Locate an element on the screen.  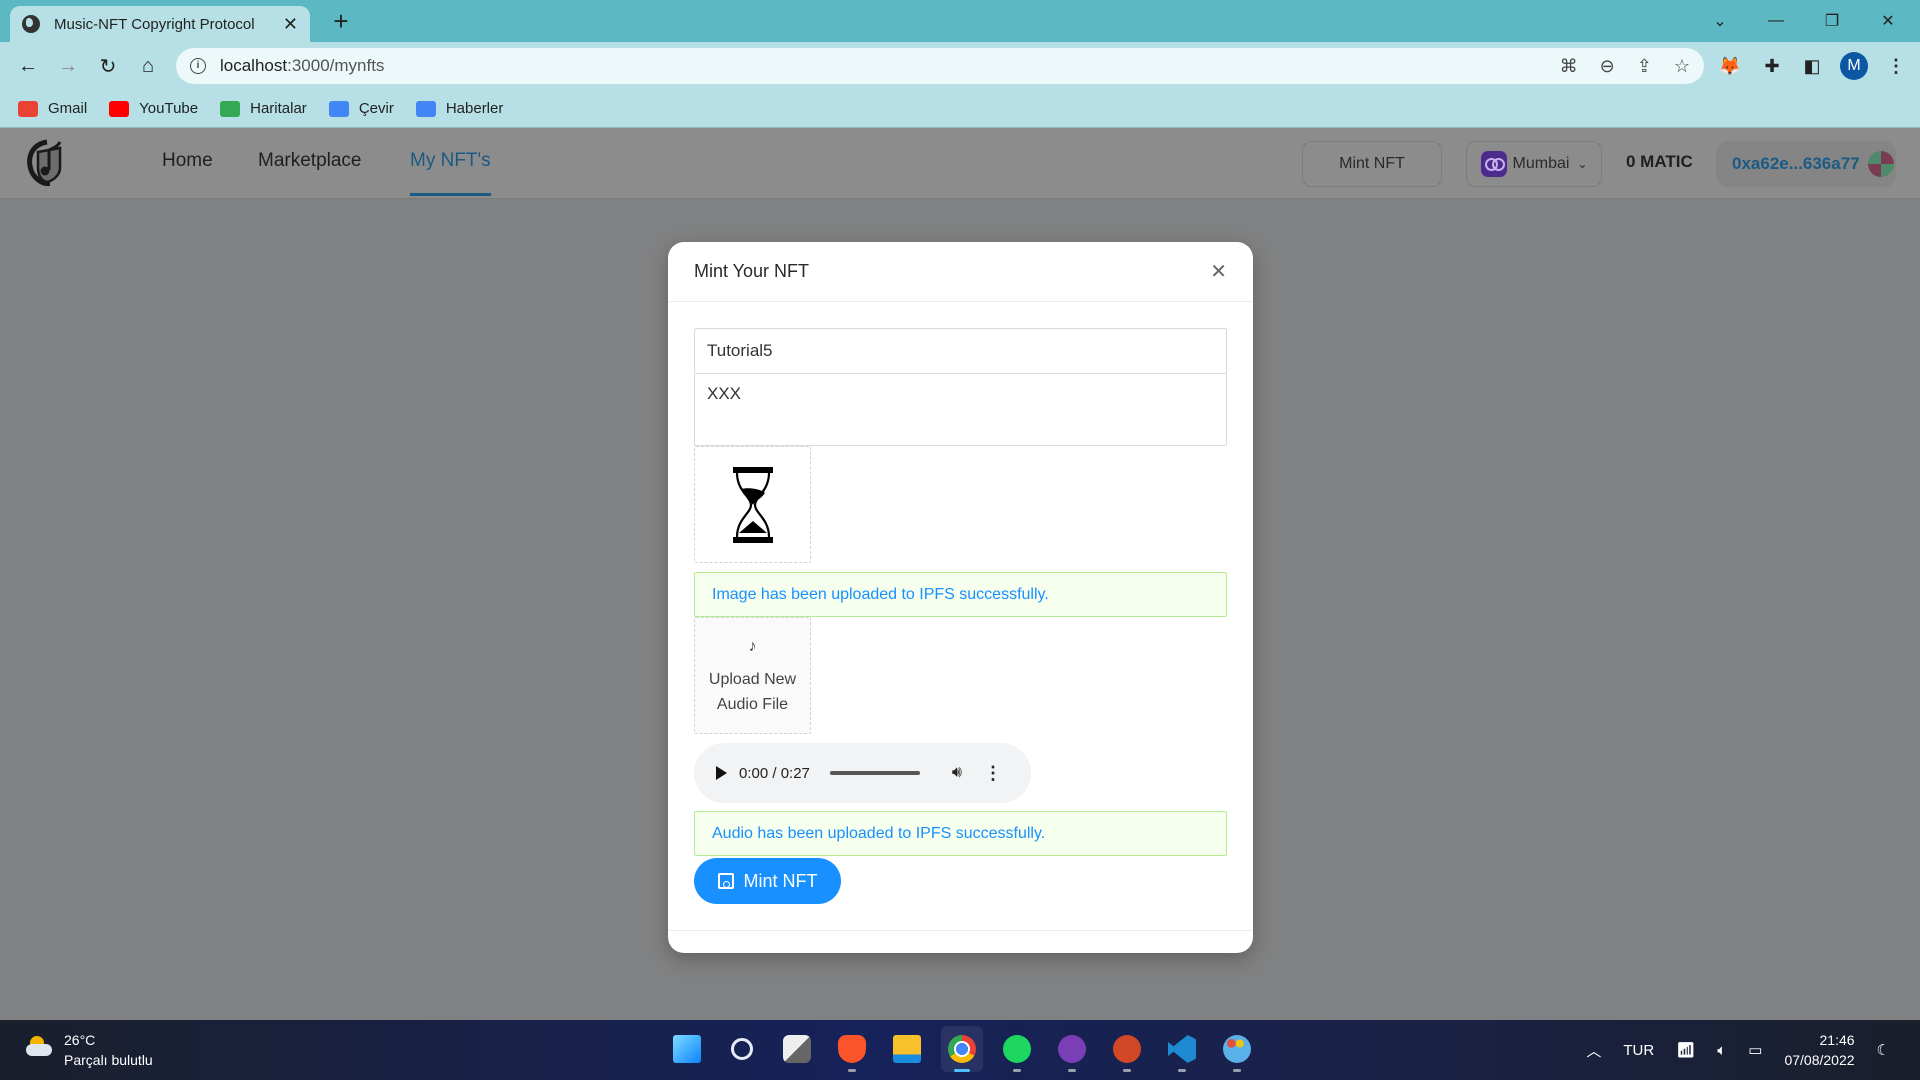
taskbar-brave is located at coordinates (852, 1049).